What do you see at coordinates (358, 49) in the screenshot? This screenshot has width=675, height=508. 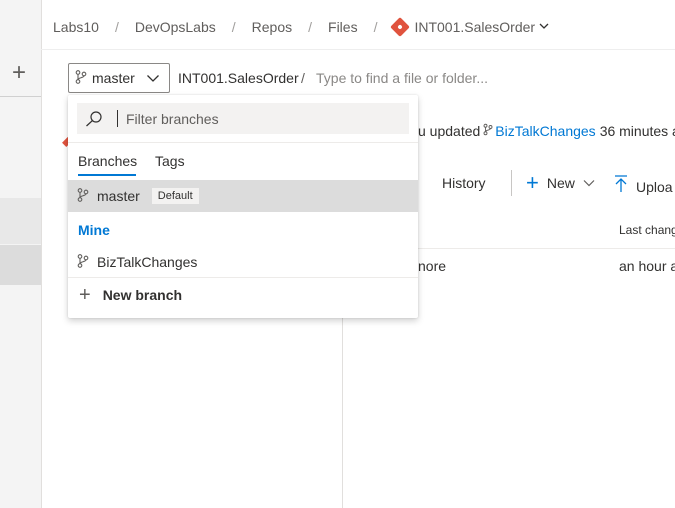 I see `header-divider` at bounding box center [358, 49].